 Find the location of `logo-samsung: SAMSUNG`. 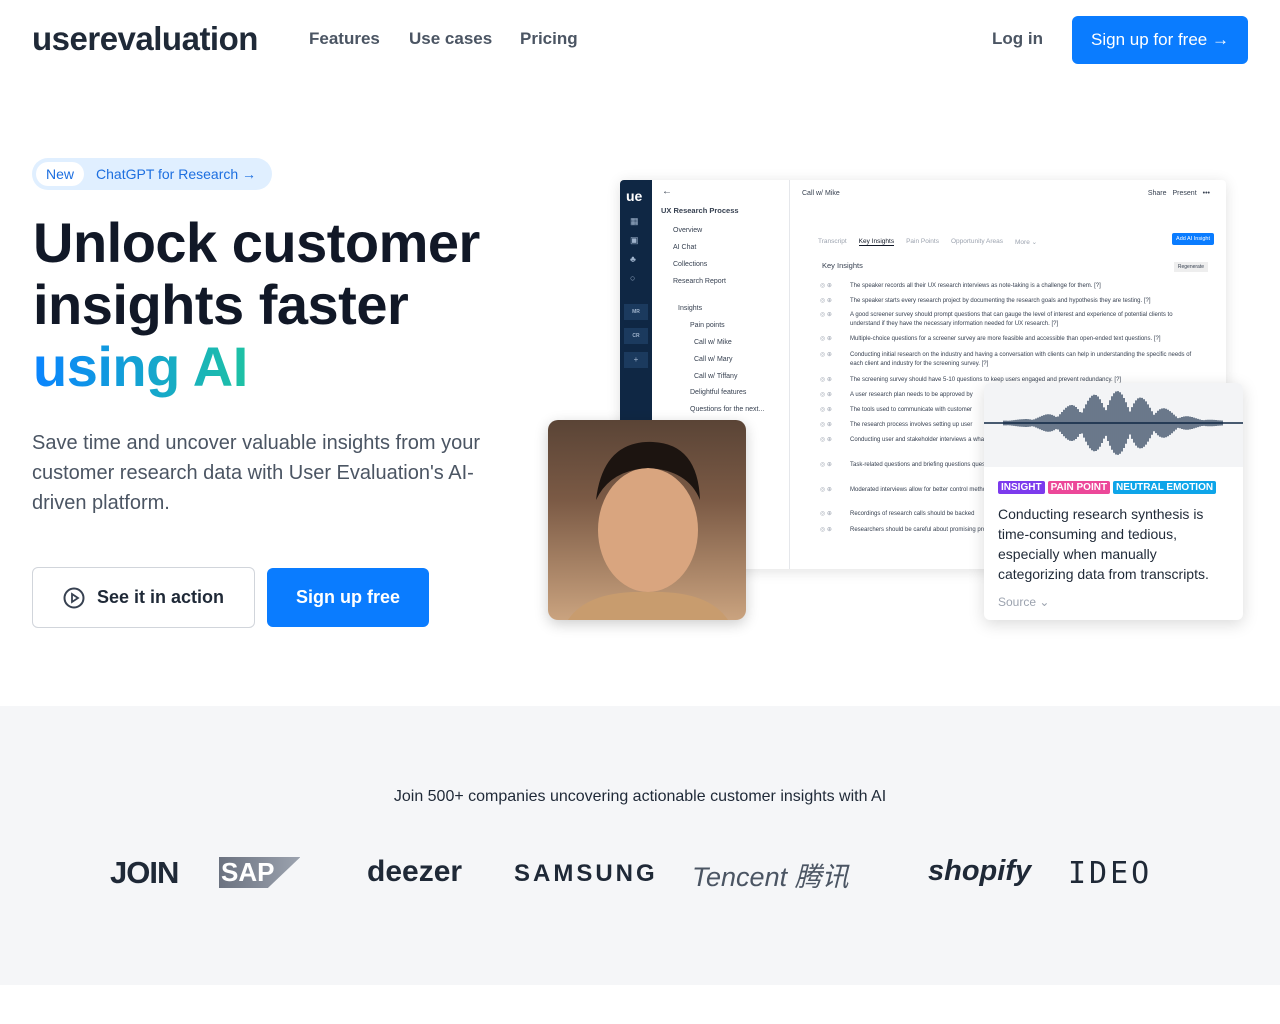

logo-samsung: SAMSUNG is located at coordinates (586, 873).